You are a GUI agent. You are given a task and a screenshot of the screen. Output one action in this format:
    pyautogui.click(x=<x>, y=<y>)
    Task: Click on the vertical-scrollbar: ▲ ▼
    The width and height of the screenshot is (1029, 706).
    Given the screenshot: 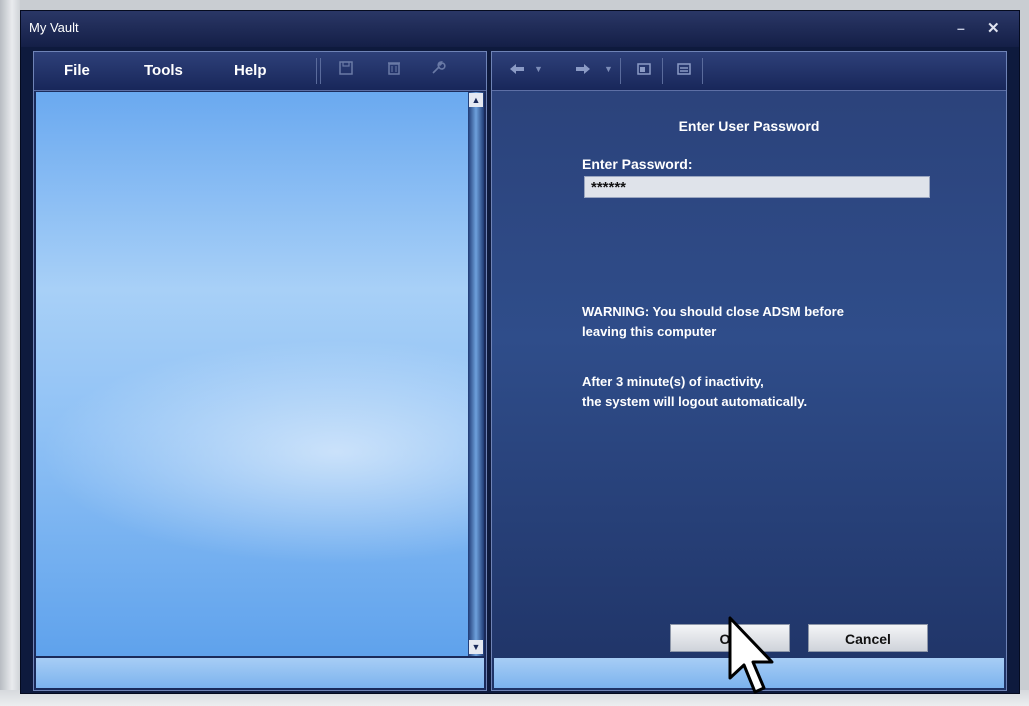 What is the action you would take?
    pyautogui.click(x=476, y=374)
    